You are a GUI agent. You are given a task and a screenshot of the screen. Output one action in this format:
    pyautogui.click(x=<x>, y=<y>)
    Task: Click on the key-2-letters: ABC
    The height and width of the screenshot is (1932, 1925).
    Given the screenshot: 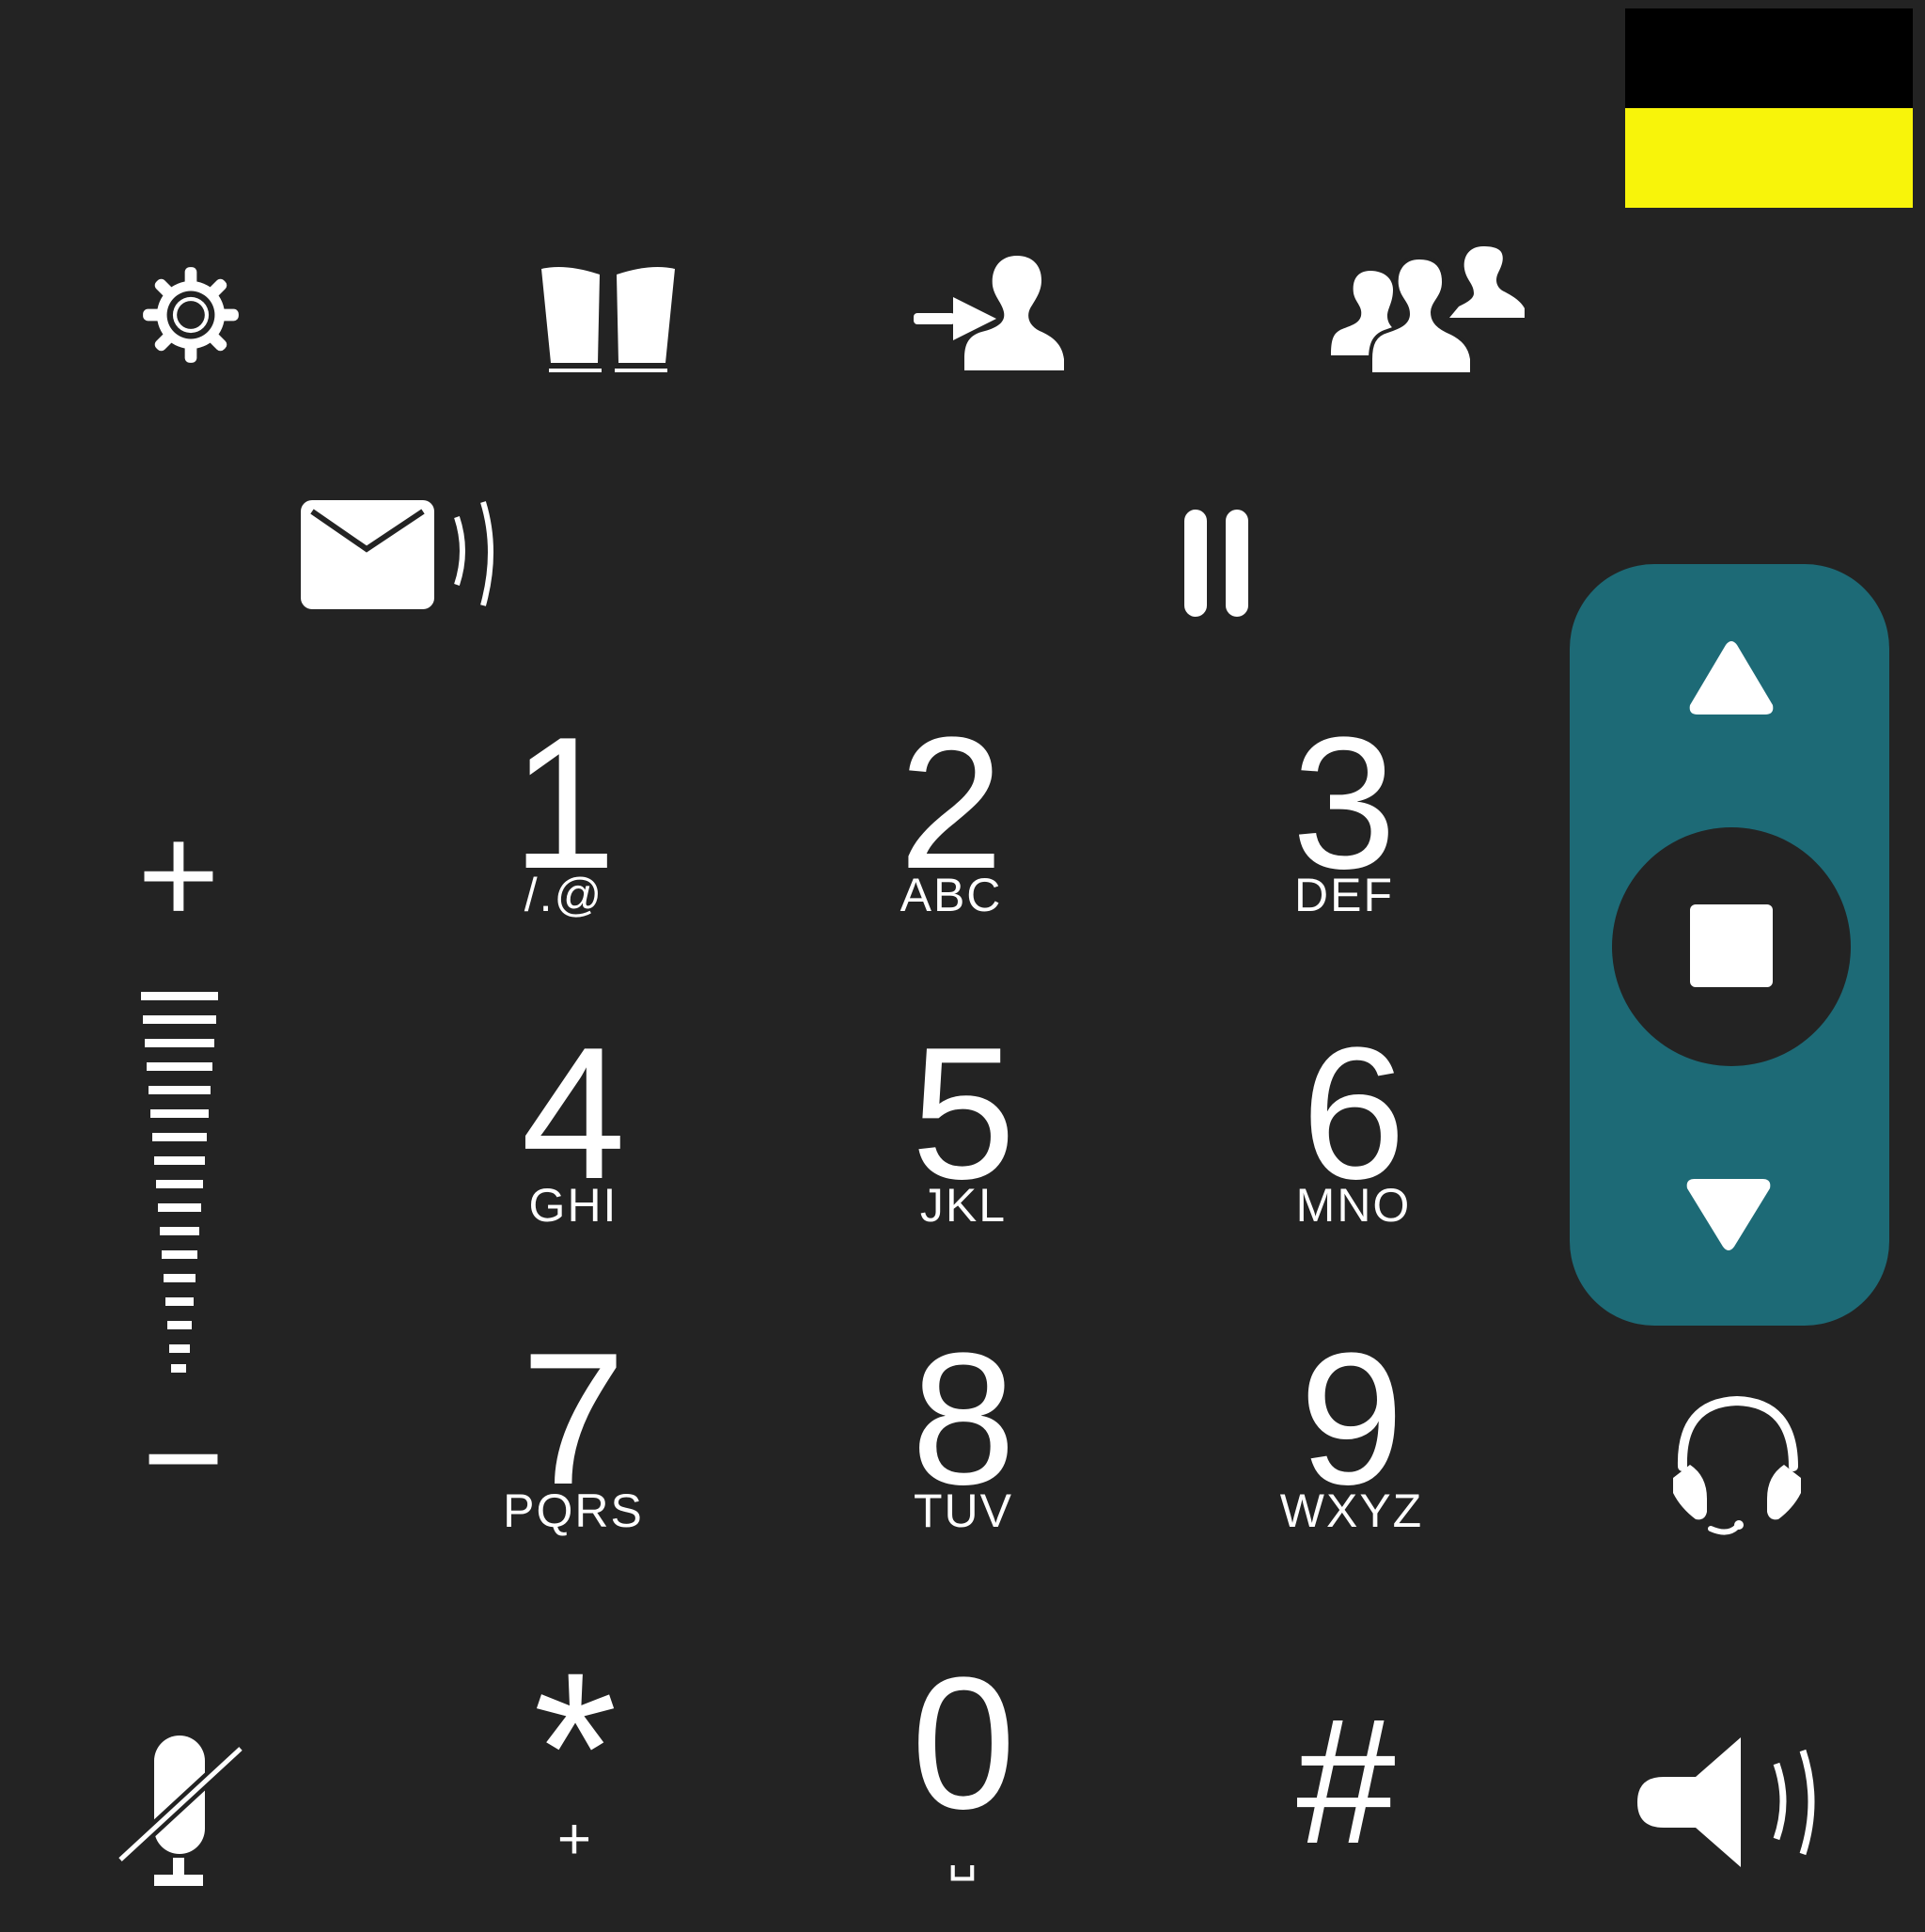 What is the action you would take?
    pyautogui.click(x=951, y=895)
    